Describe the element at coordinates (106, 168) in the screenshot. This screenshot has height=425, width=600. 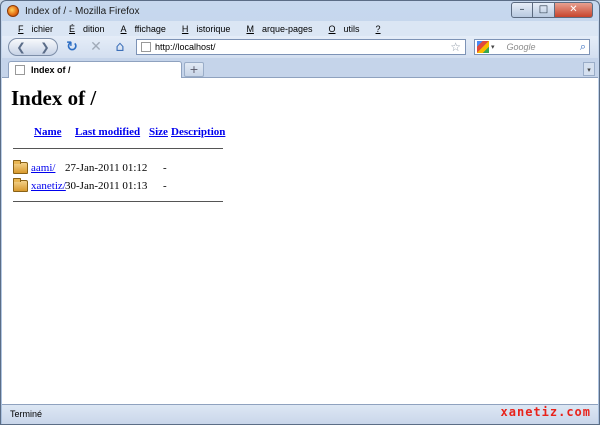
I see `modified-date: 27-Jan-2011 01:12` at that location.